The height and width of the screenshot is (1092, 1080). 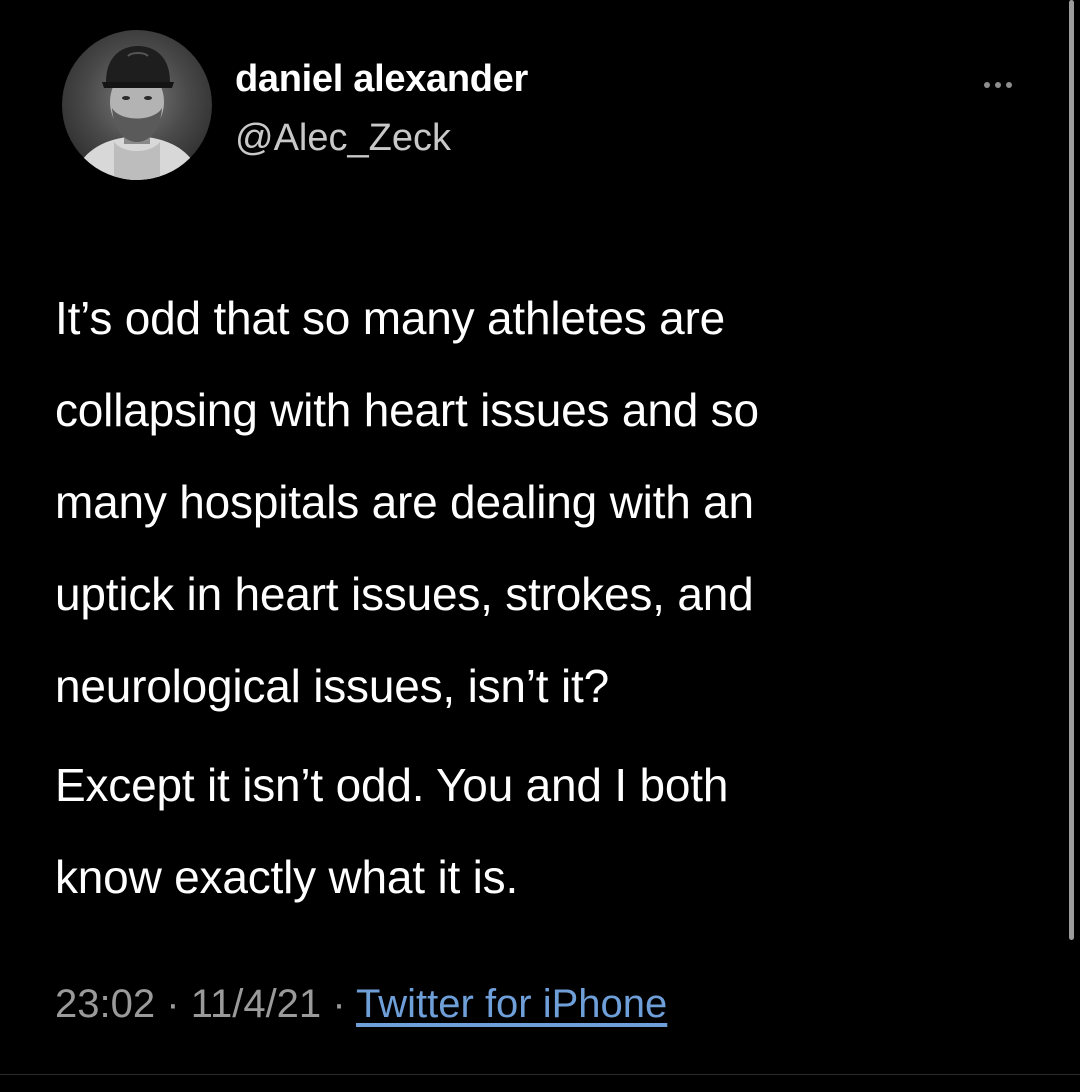 I want to click on author-handle: @Alec_Zeck, so click(x=343, y=138).